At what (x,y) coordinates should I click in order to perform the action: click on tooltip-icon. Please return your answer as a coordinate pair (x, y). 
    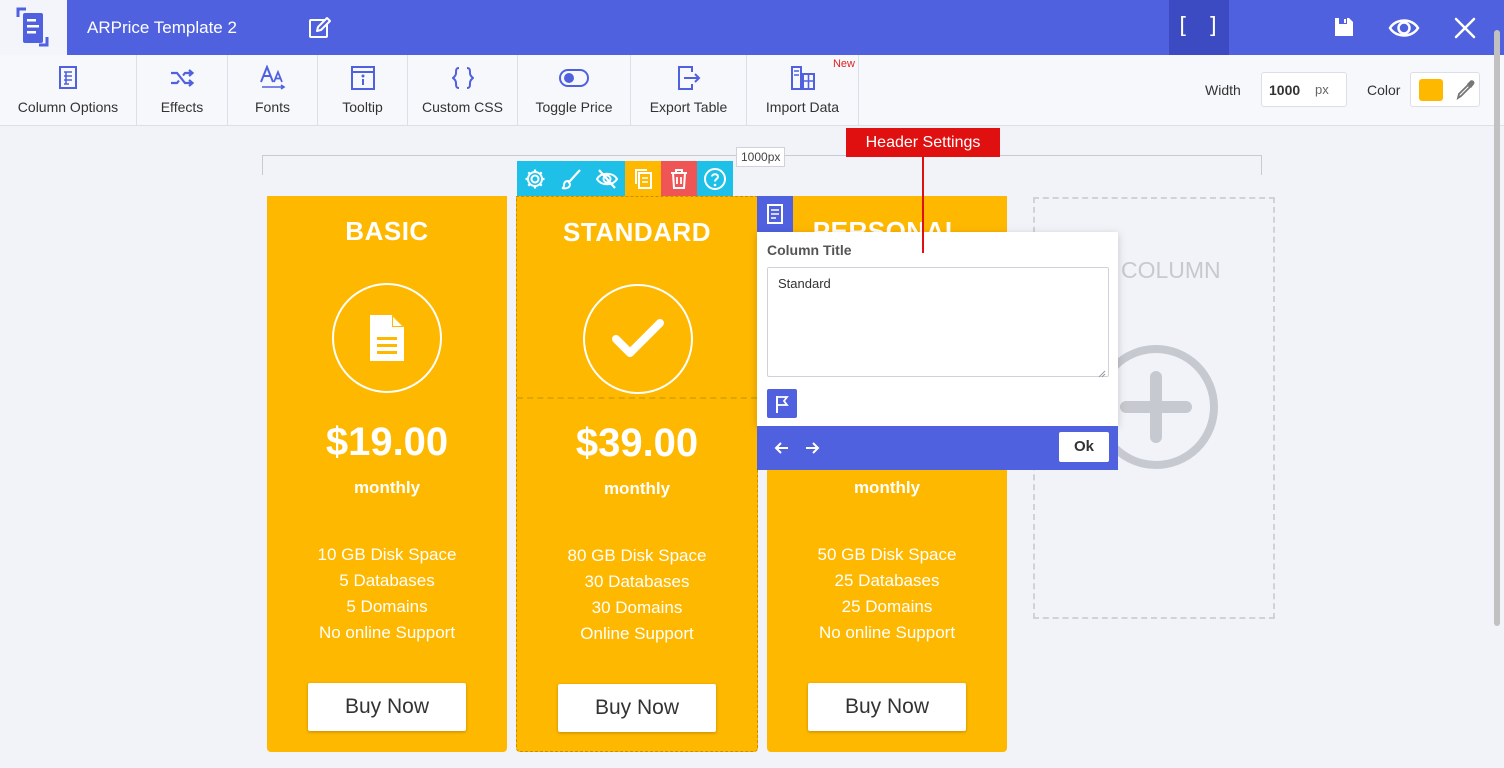
    Looking at the image, I should click on (362, 78).